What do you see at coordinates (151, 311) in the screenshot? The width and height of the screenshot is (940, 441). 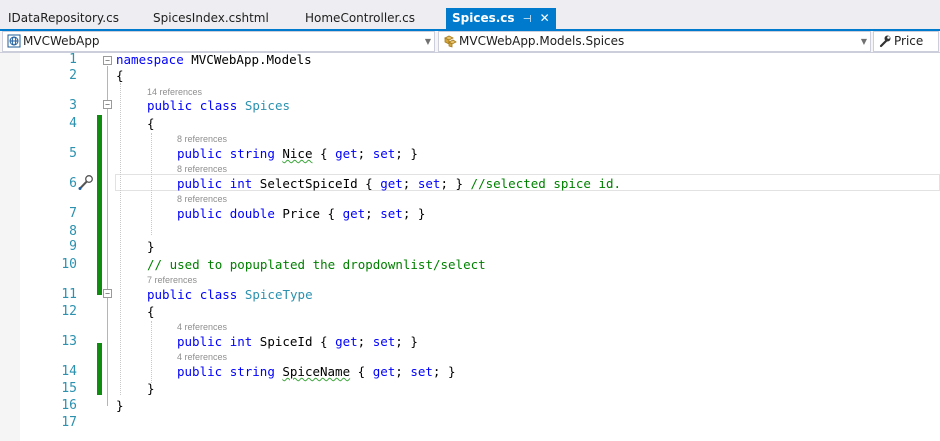 I see `code-line-12: {` at bounding box center [151, 311].